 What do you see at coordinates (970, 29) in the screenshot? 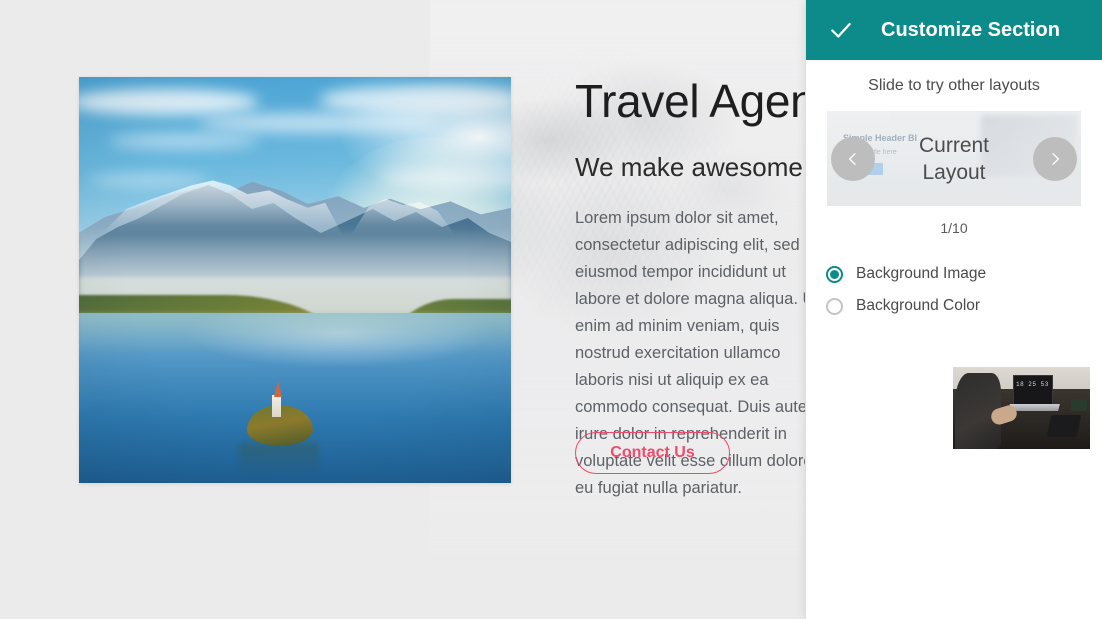
I see `panel-title: Customize Section` at bounding box center [970, 29].